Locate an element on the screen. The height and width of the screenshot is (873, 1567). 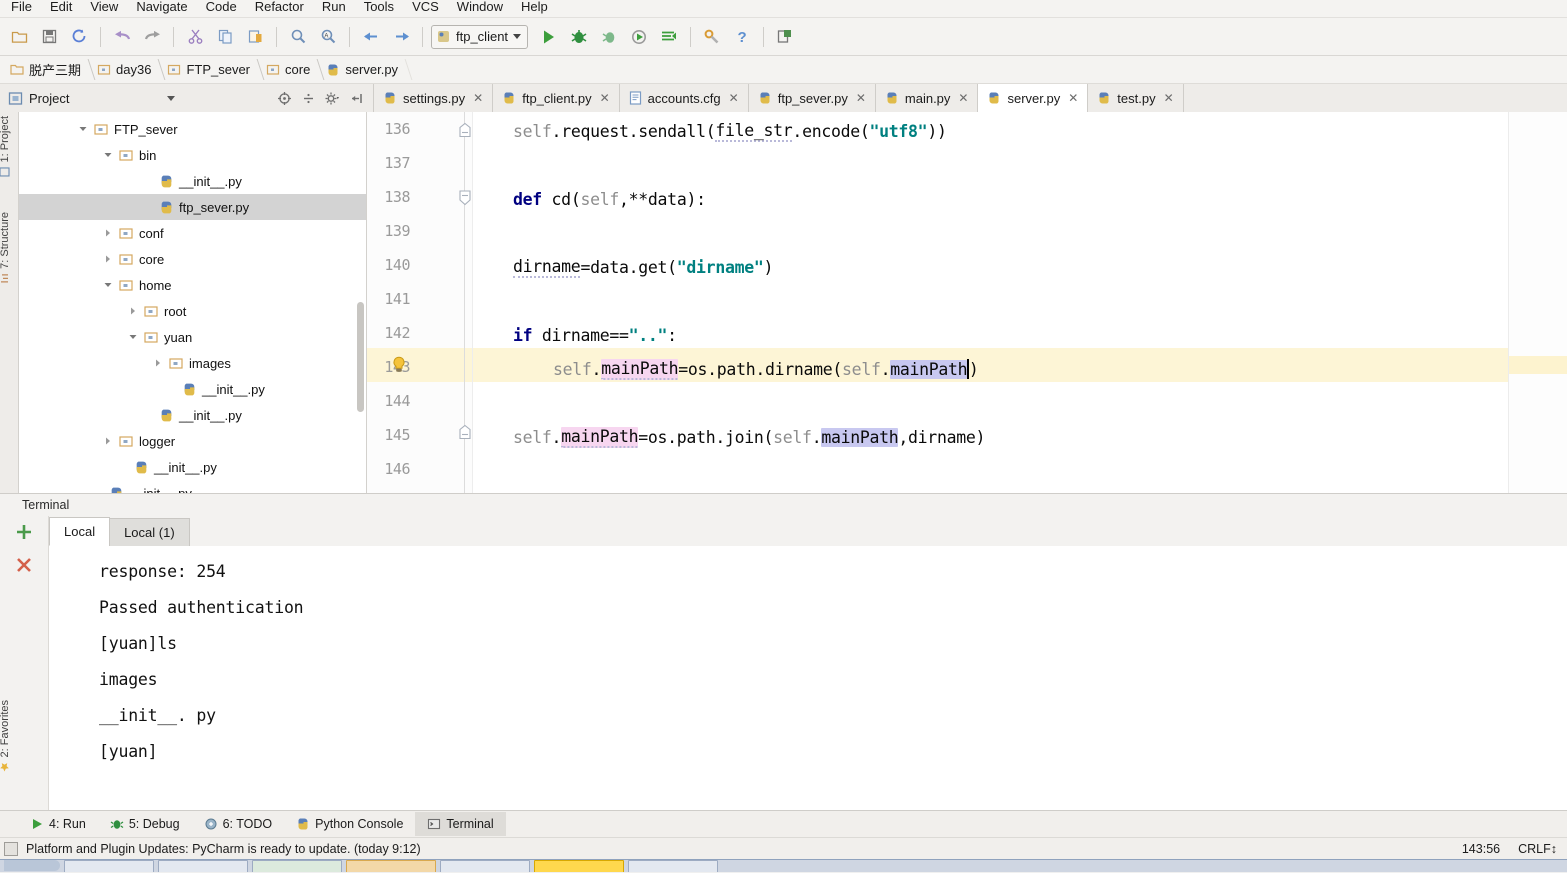
tree-item-images: images is located at coordinates (192, 363).